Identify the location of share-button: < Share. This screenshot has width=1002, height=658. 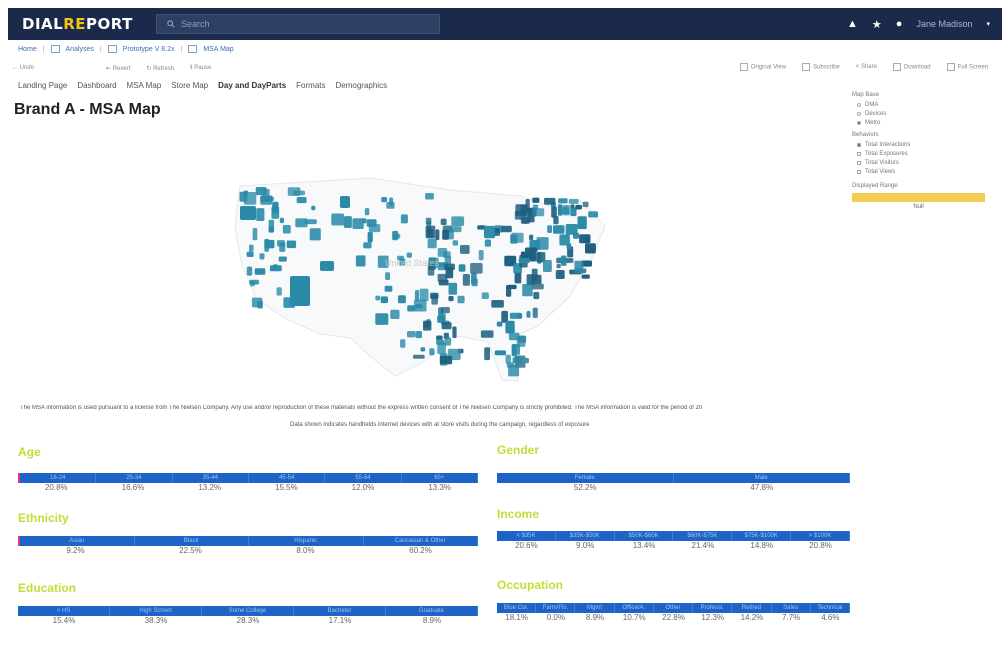
(866, 67).